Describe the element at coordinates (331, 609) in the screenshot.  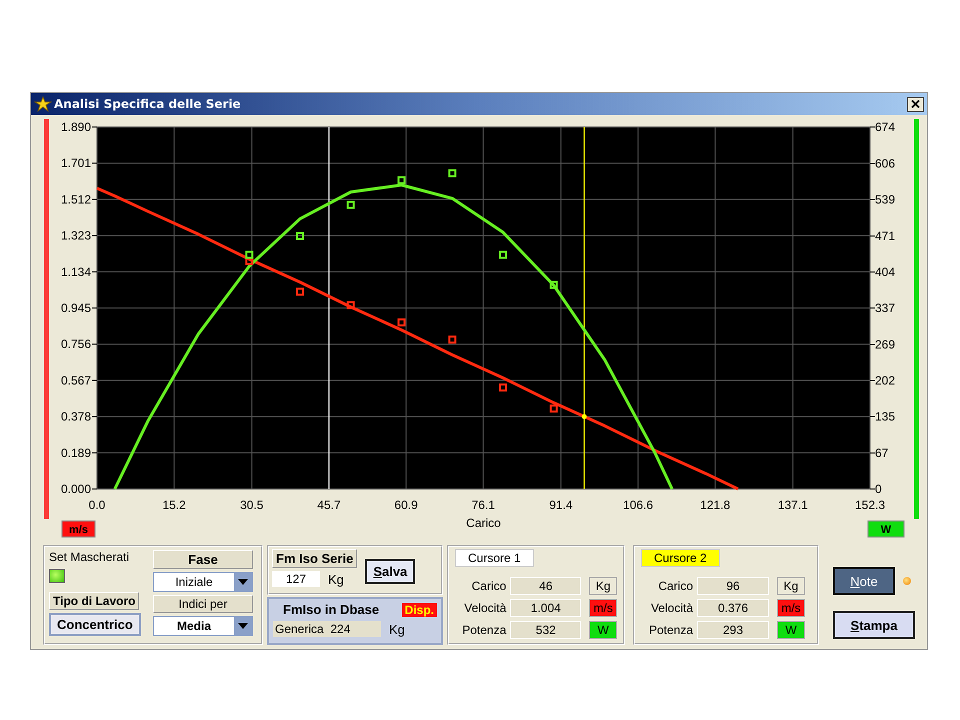
I see `fmiso-dbase-label: FmIso in Dbase` at that location.